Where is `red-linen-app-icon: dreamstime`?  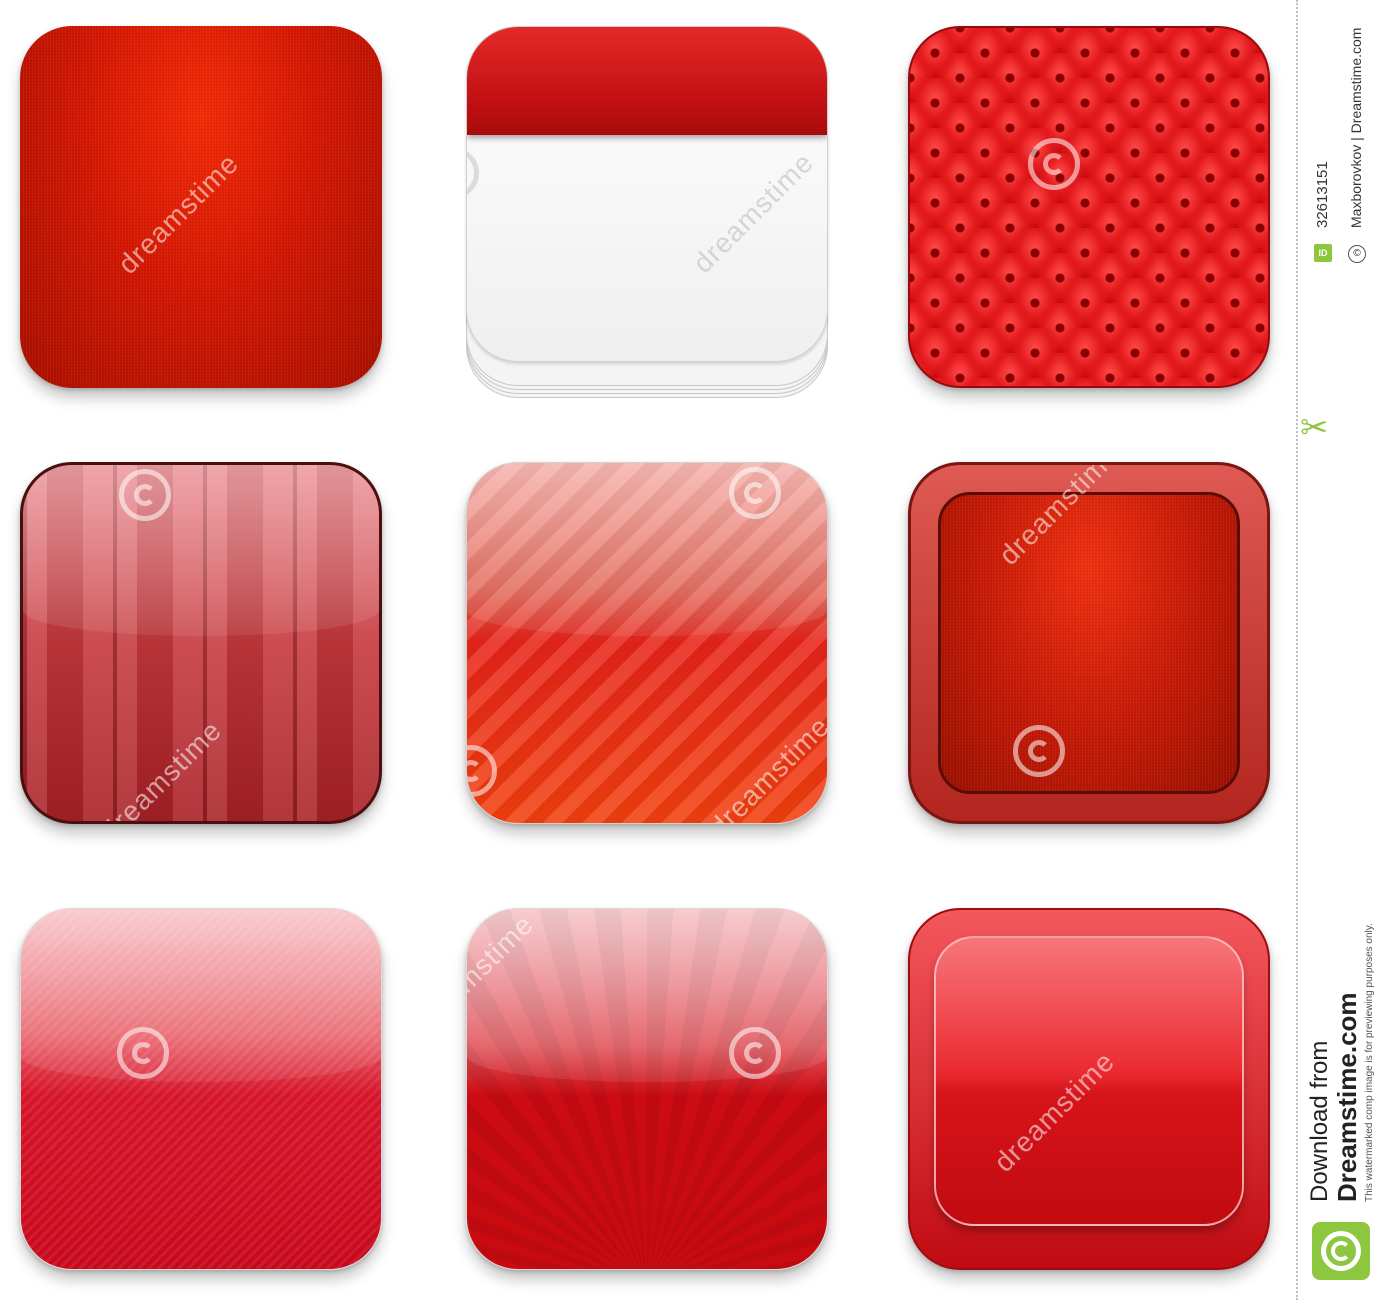 red-linen-app-icon: dreamstime is located at coordinates (201, 207).